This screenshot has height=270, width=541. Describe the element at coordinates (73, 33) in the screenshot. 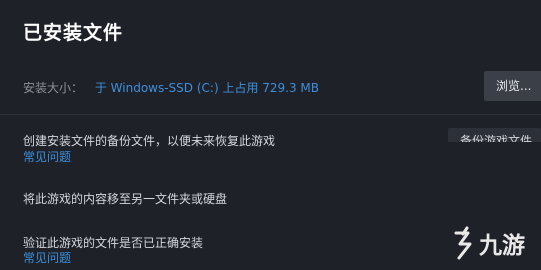

I see `page-title: 已安装文件` at that location.